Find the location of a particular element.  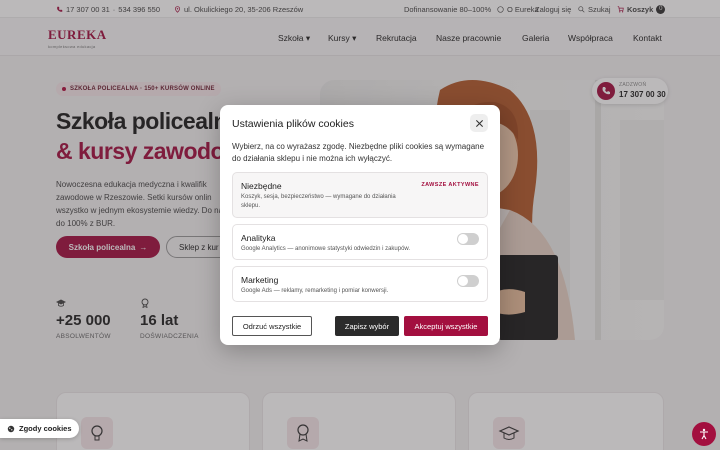

cookie-consent-chip: Zgody cookies is located at coordinates (39, 428).